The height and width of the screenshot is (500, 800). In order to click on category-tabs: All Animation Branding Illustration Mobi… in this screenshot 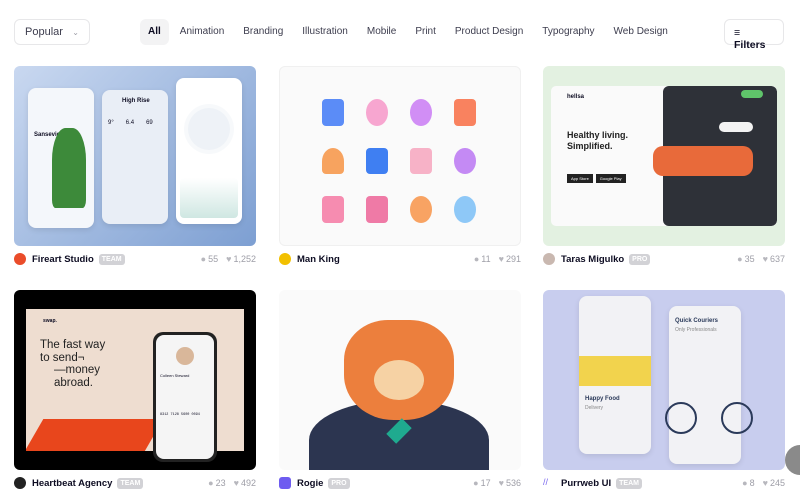, I will do `click(409, 32)`.